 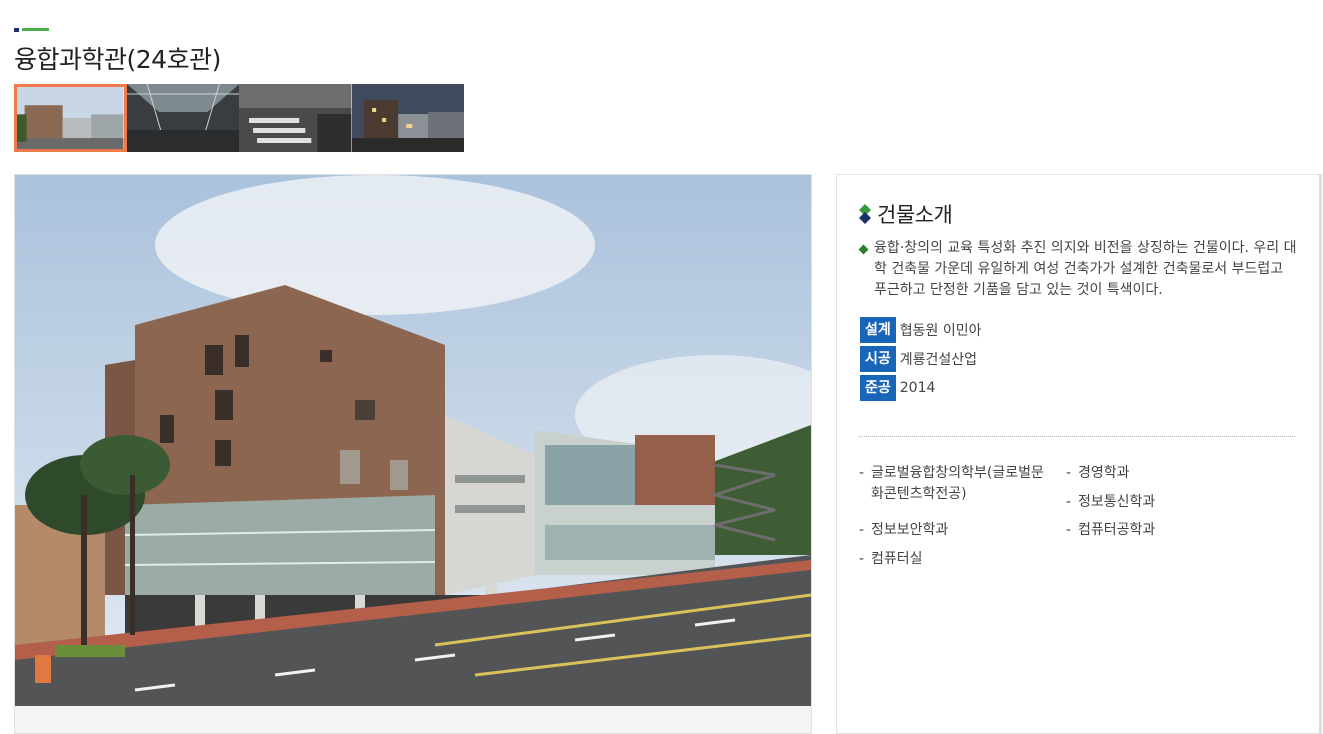 What do you see at coordinates (1098, 473) in the screenshot?
I see `department-item: - 경영학과` at bounding box center [1098, 473].